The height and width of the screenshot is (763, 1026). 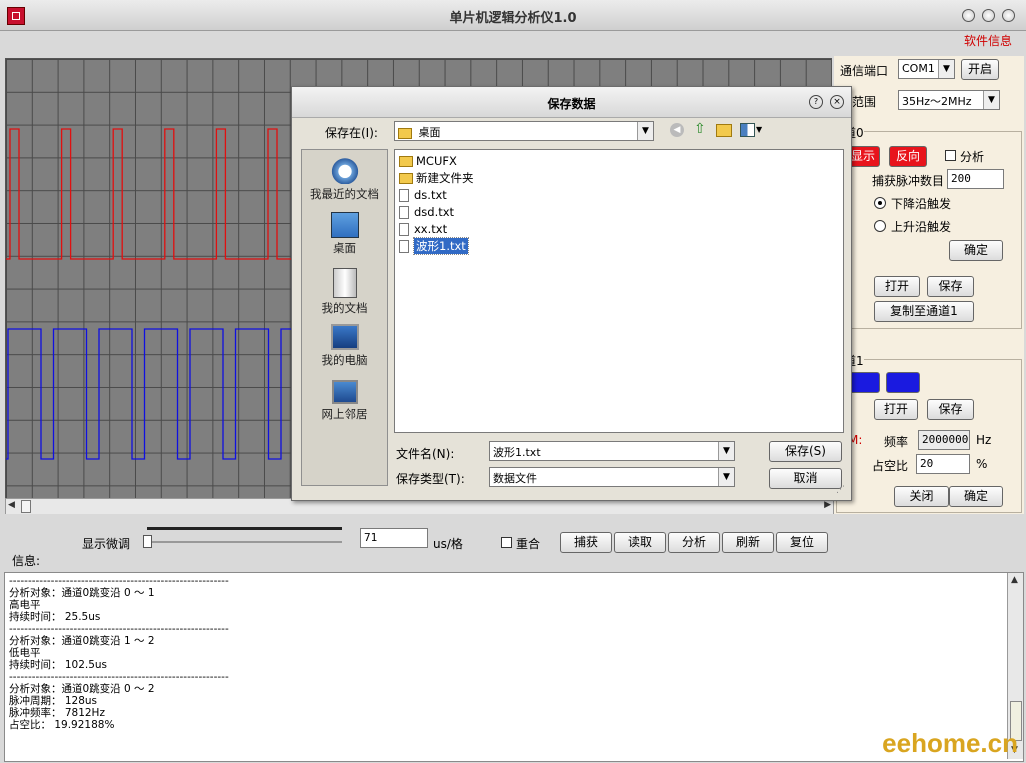 I want to click on info-line: 持续时间： 102.5us, so click(x=58, y=665).